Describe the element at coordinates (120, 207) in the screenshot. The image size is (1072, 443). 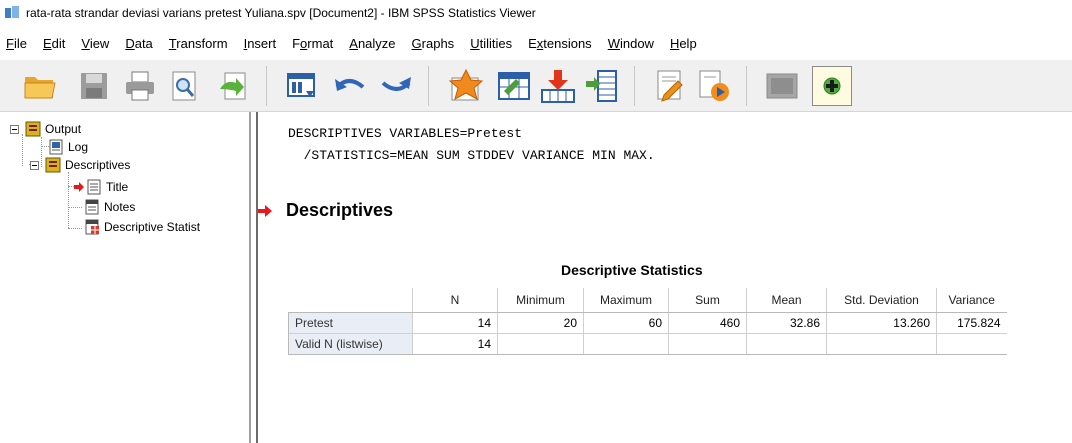
I see `tree-item-label: Notes` at that location.